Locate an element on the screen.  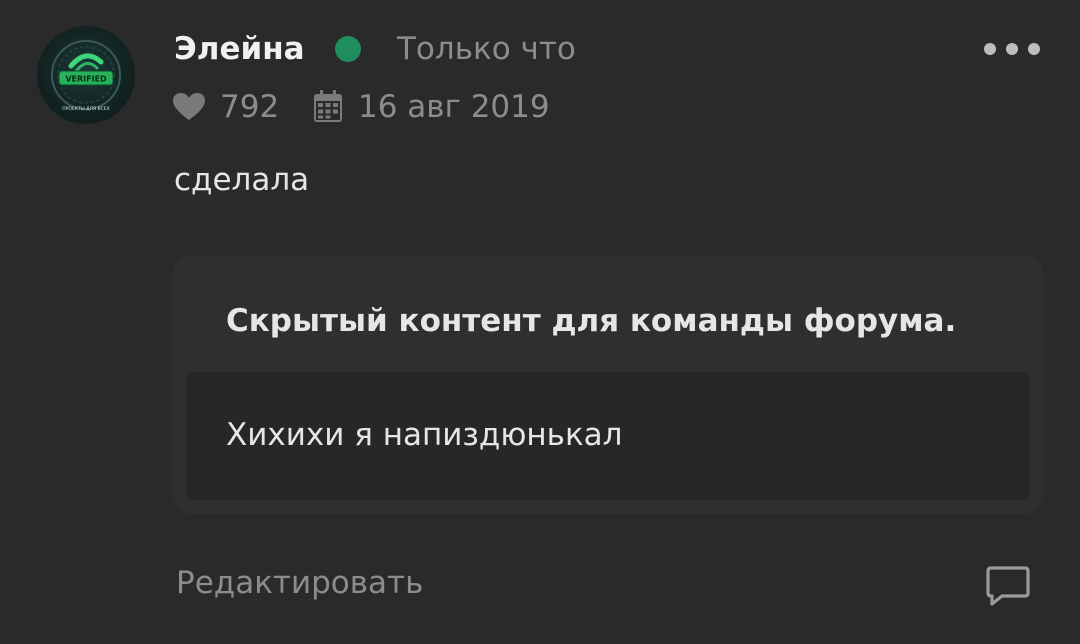
more-options-button is located at coordinates (1012, 49).